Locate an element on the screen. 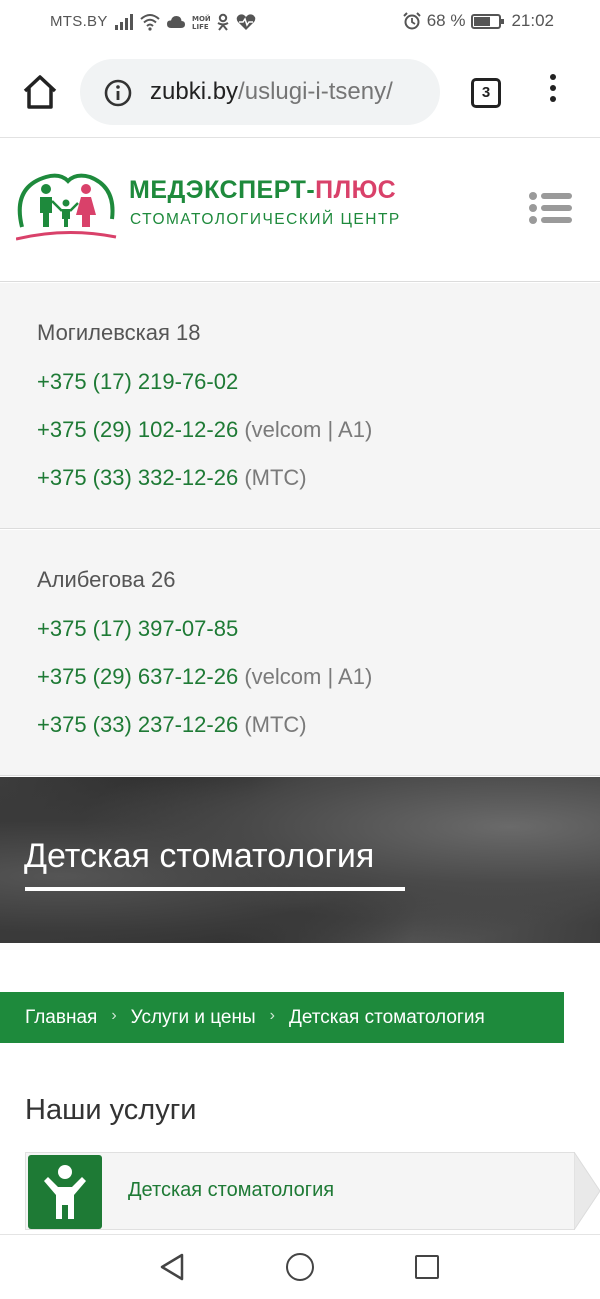 This screenshot has width=600, height=1299. phone-number: +375 (17) 219-76-02 is located at coordinates (137, 381).